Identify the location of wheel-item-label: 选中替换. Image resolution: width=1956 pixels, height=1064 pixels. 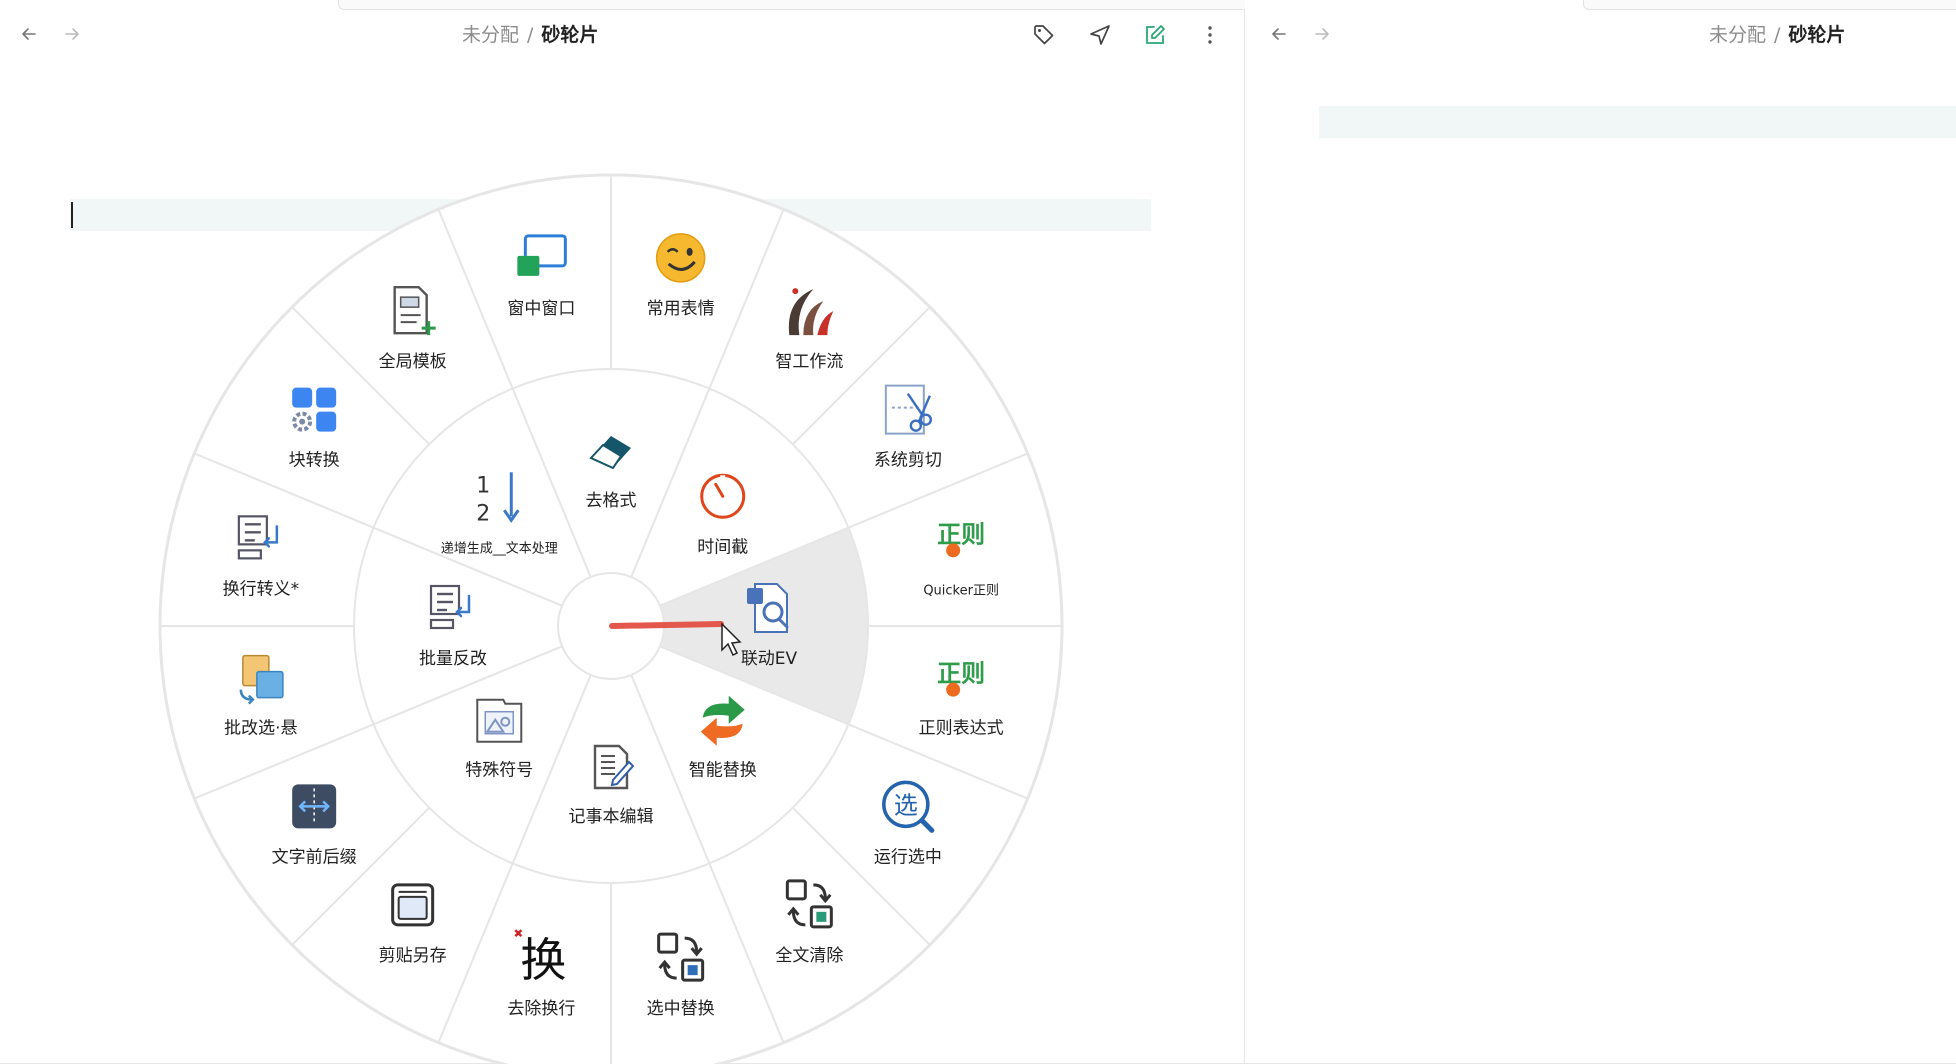
(681, 1009).